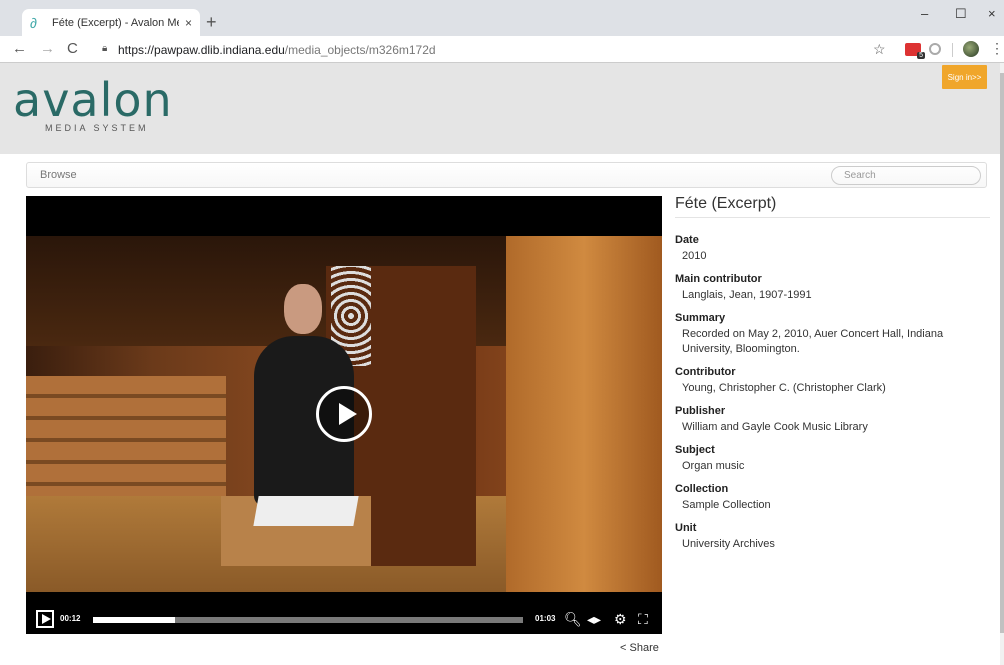 The image size is (1004, 665). I want to click on avalon-favicon-icon: ∂, so click(33, 22).